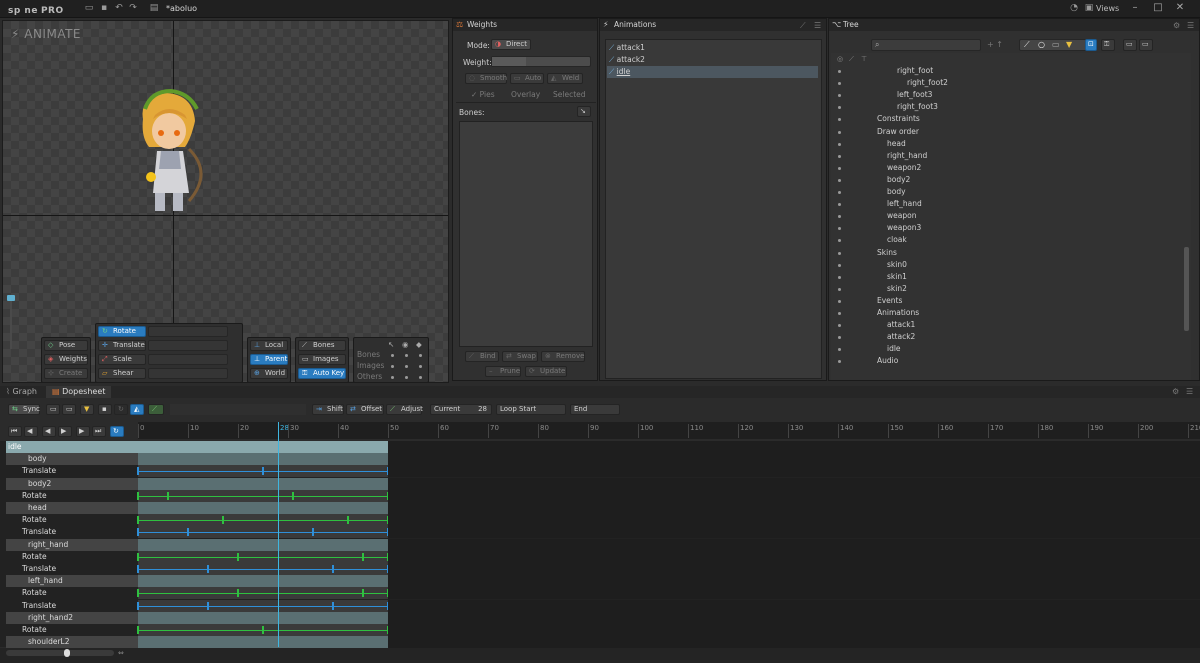 This screenshot has width=1200, height=663. Describe the element at coordinates (83, 431) in the screenshot. I see `next-frame-icon: ▶` at that location.